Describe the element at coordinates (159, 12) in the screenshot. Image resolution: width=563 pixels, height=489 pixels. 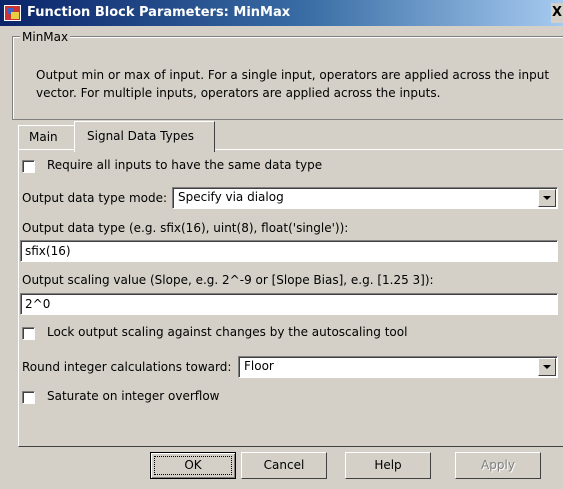
I see `window-title: Function Block Parameters: MinMax` at that location.